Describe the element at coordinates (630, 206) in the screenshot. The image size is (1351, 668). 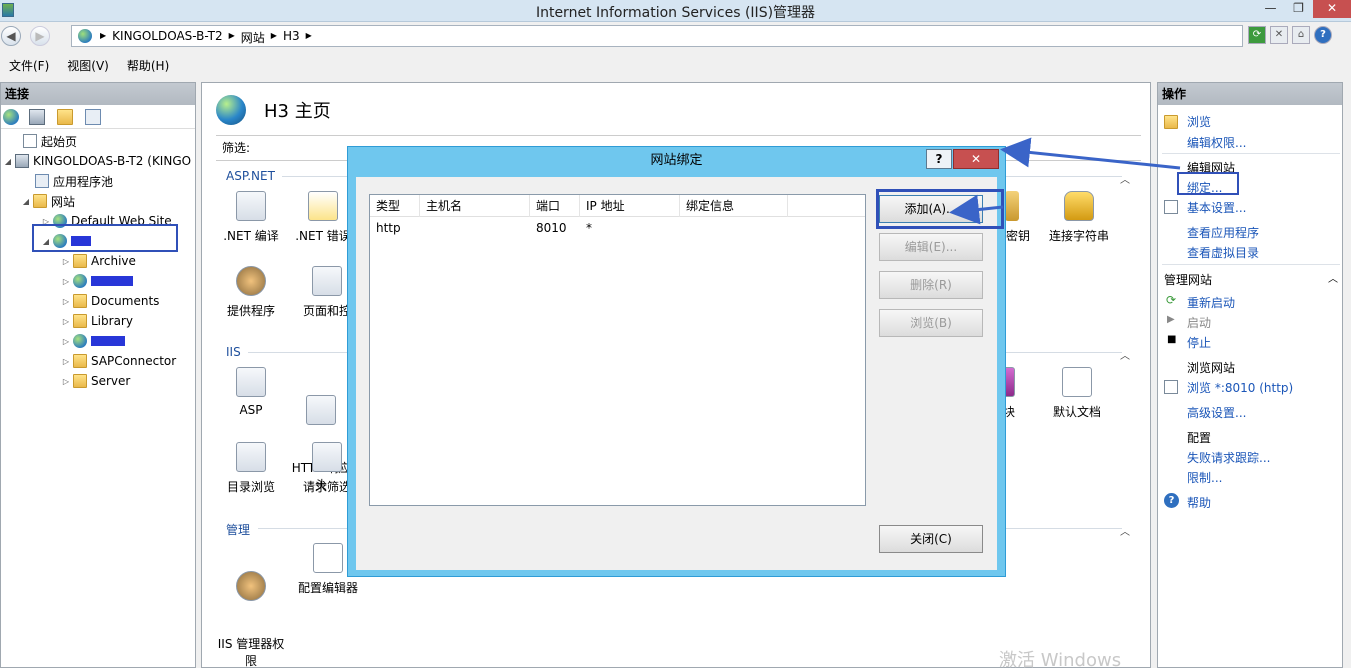
I see `column-header-ip: IP 地址` at that location.